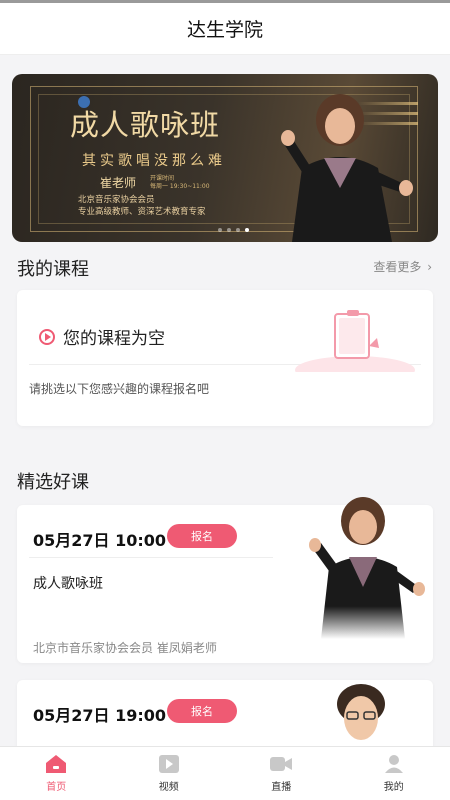  Describe the element at coordinates (347, 168) in the screenshot. I see `banner-singer-photo` at that location.